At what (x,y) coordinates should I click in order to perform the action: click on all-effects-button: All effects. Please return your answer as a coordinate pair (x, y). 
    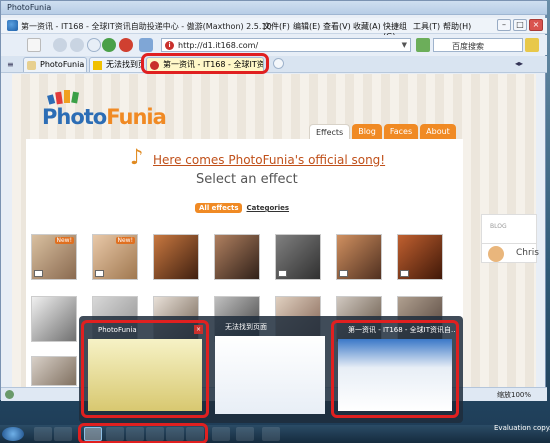
    Looking at the image, I should click on (219, 208).